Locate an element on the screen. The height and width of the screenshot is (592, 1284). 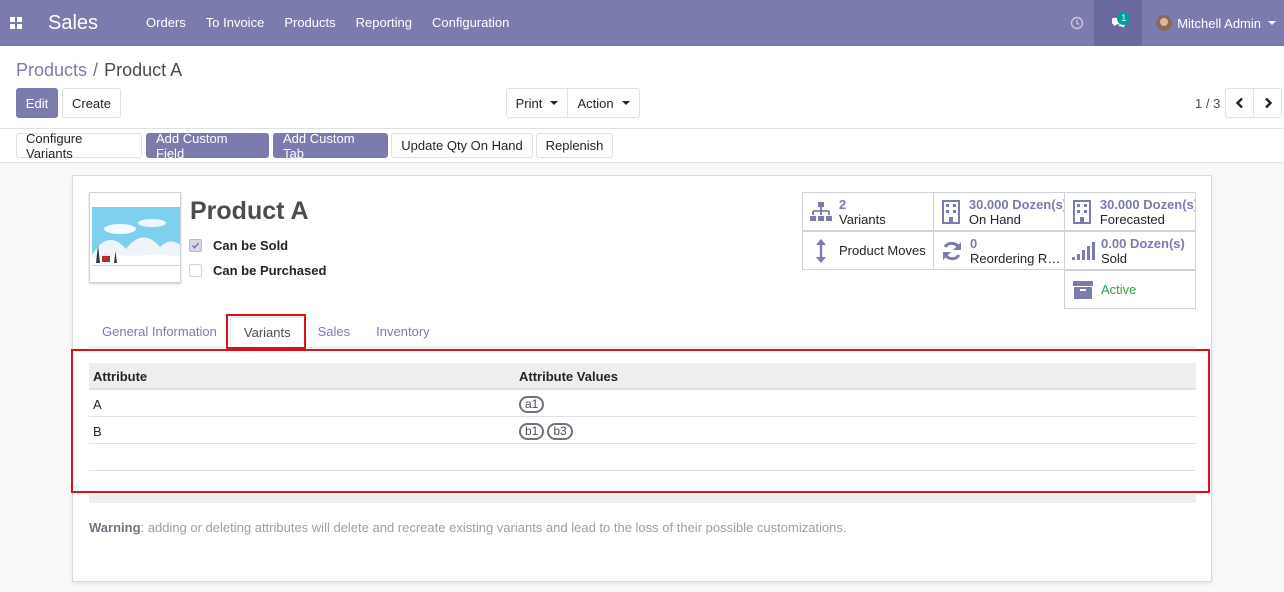
table-row: A a1 is located at coordinates (642, 403).